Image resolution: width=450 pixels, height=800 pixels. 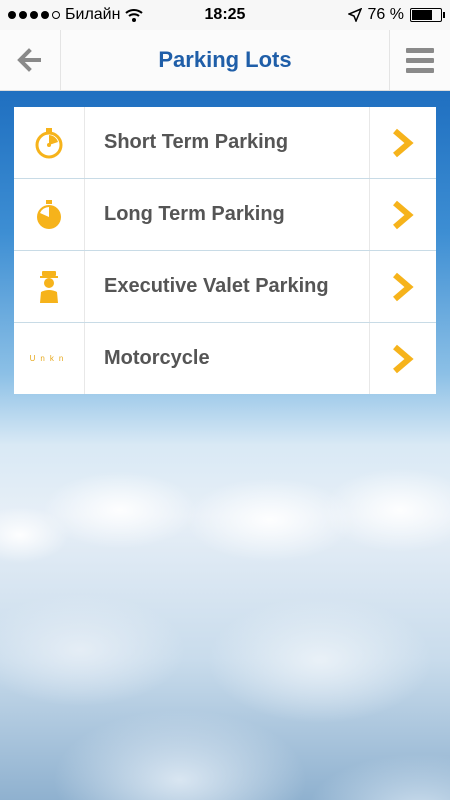 I want to click on battery-percent: 76 %, so click(x=385, y=14).